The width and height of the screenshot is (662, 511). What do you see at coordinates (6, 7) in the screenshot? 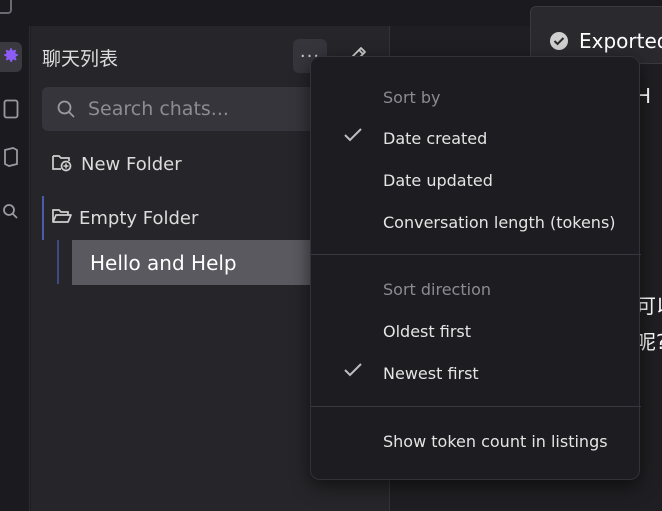
I see `window-control-icon` at bounding box center [6, 7].